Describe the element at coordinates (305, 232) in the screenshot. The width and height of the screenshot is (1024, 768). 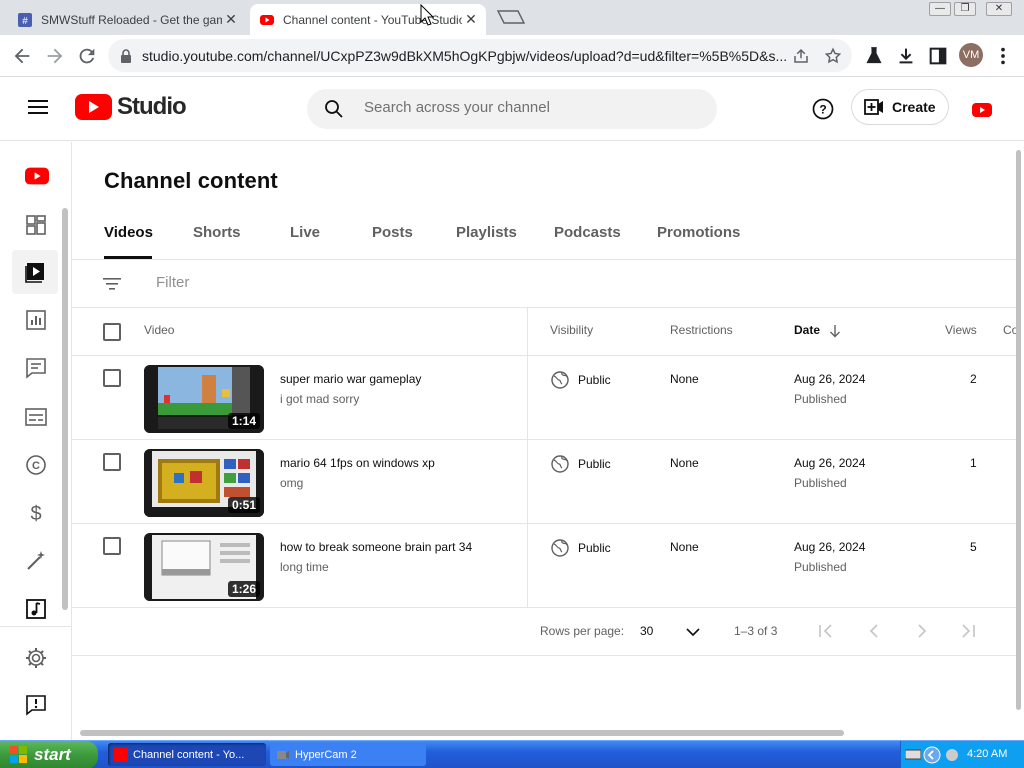
I see `tab-live: Live` at that location.